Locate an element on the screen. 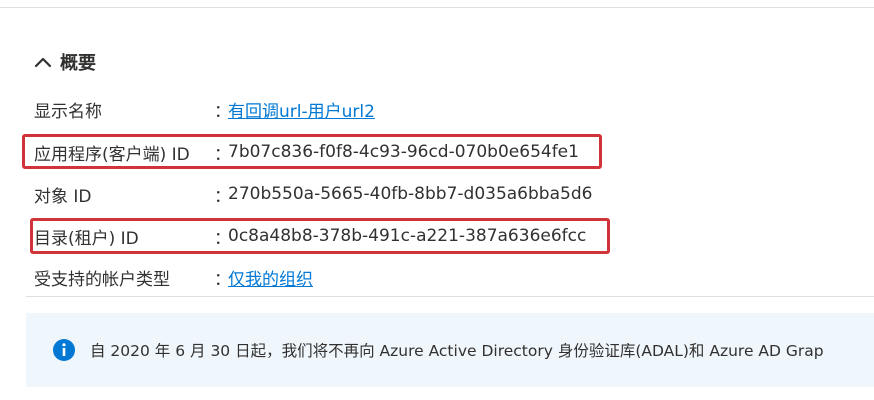 This screenshot has width=874, height=400. display-name-label: 显示名称 is located at coordinates (68, 111).